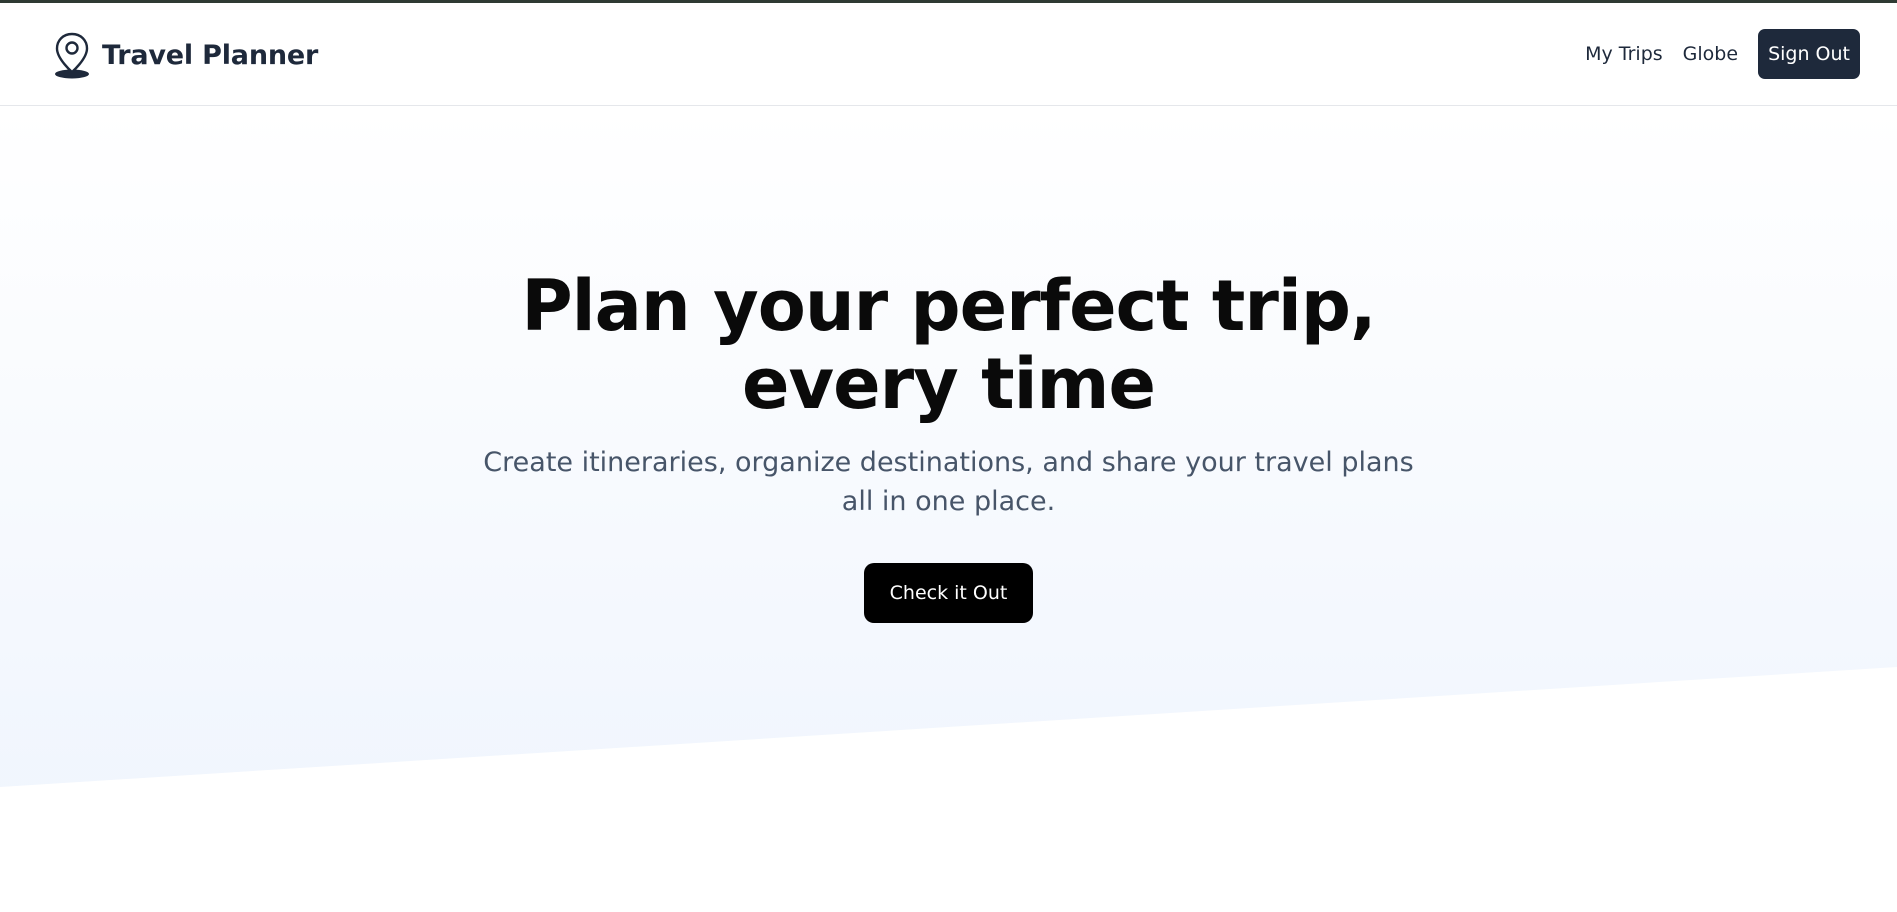 The height and width of the screenshot is (912, 1897). What do you see at coordinates (72, 55) in the screenshot?
I see `map-pin-icon` at bounding box center [72, 55].